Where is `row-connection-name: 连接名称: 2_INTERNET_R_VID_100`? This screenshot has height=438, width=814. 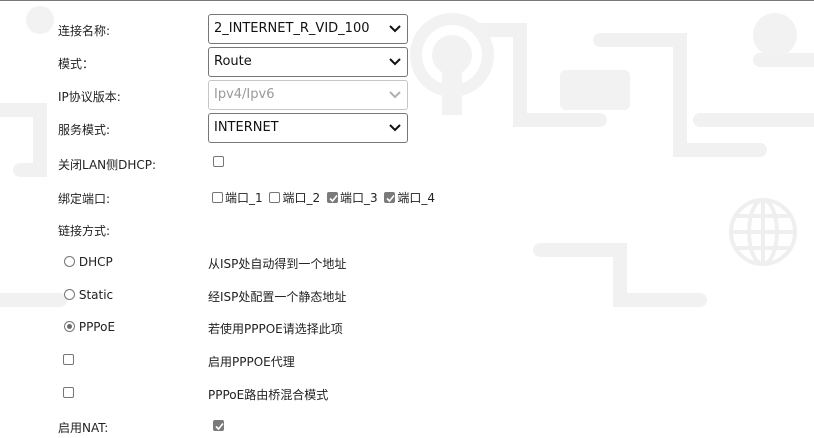 row-connection-name: 连接名称: 2_INTERNET_R_VID_100 is located at coordinates (407, 29).